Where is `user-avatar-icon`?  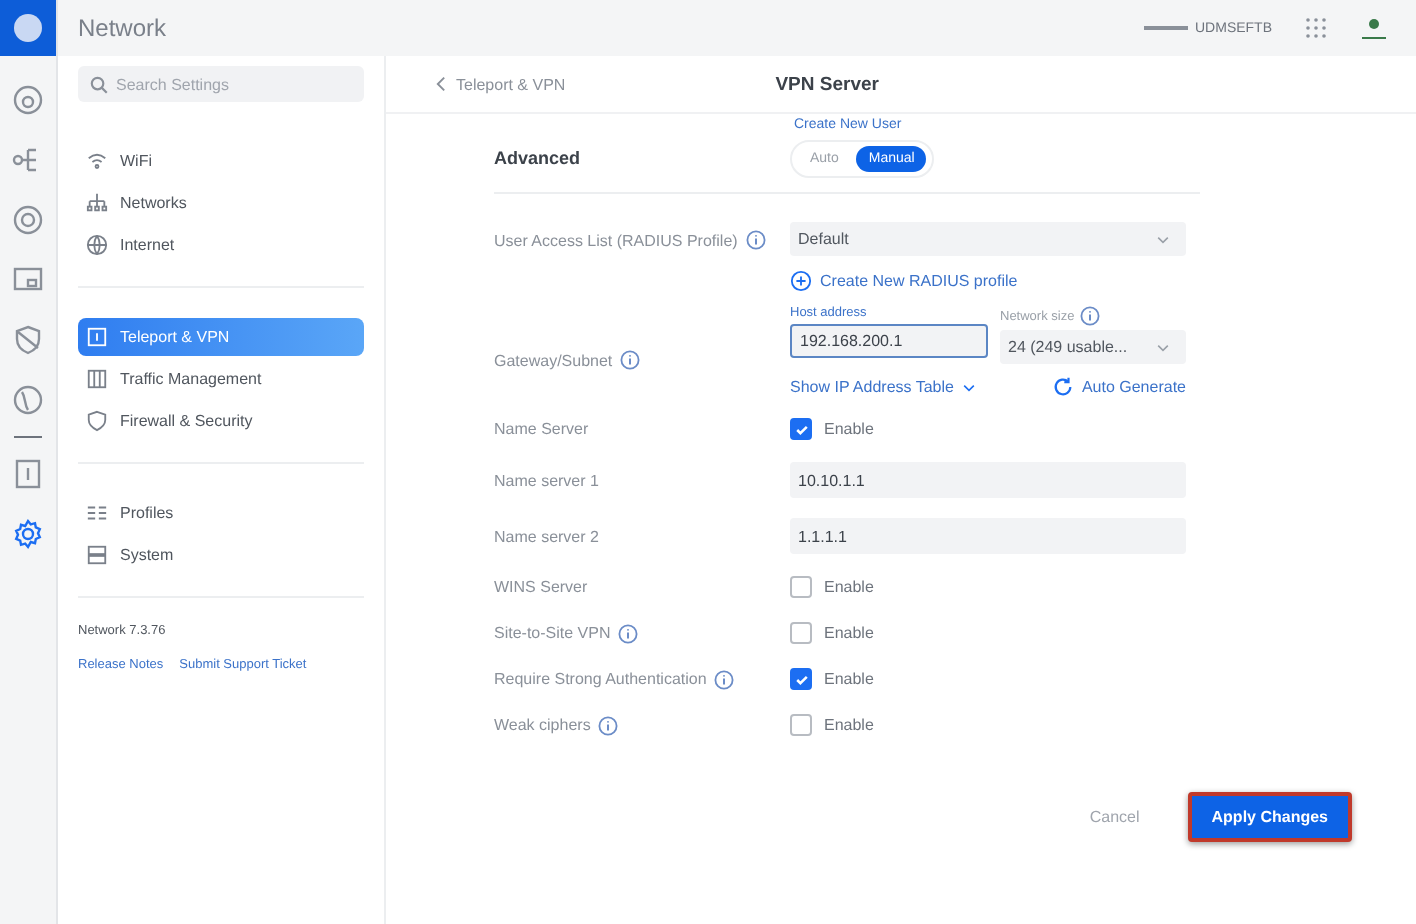
user-avatar-icon is located at coordinates (1374, 28).